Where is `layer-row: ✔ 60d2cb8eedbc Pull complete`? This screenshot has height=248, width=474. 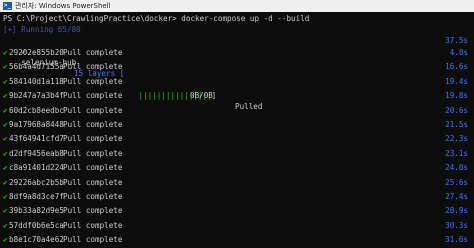
layer-row: ✔ 60d2cb8eedbc Pull complete is located at coordinates (62, 110).